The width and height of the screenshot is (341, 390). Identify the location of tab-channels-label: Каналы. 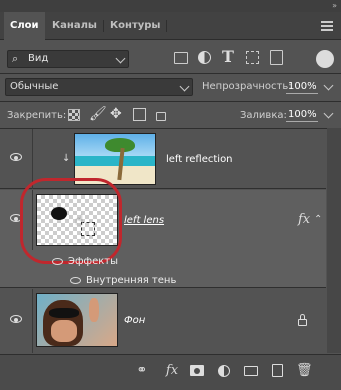
(74, 25).